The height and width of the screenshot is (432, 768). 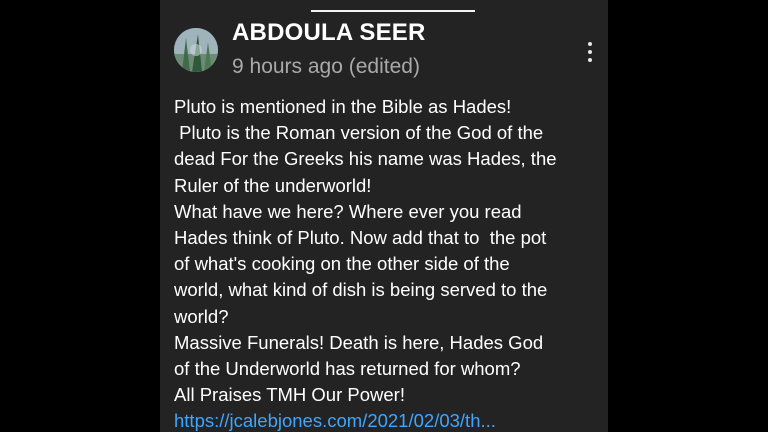 What do you see at coordinates (347, 368) in the screenshot?
I see `comment-text-line: of the Underworld has returned for whom?` at bounding box center [347, 368].